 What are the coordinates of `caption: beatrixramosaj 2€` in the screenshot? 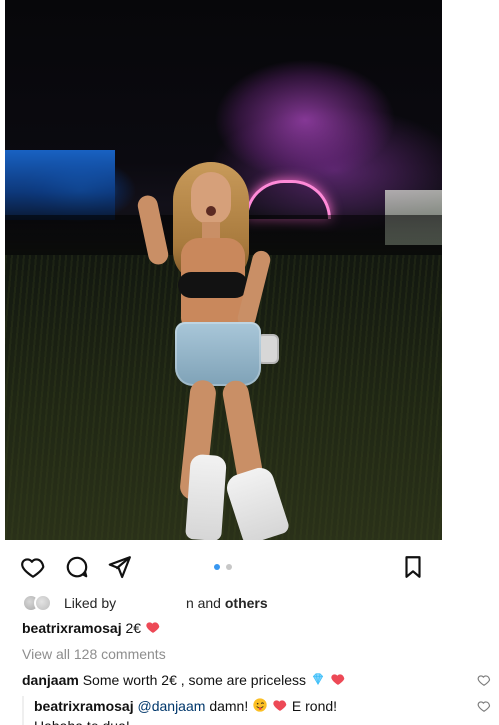 It's located at (257, 628).